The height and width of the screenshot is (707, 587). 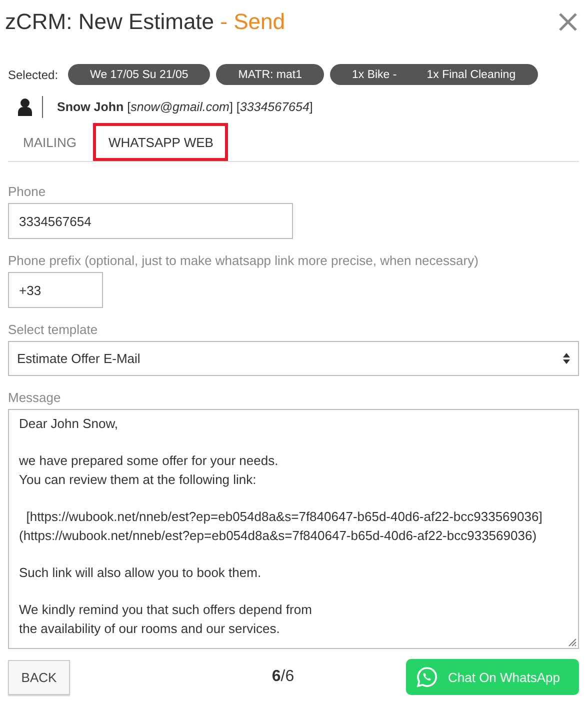 I want to click on customer-info: Snow John [snow@gmail.com] [3334567654], so click(x=185, y=107).